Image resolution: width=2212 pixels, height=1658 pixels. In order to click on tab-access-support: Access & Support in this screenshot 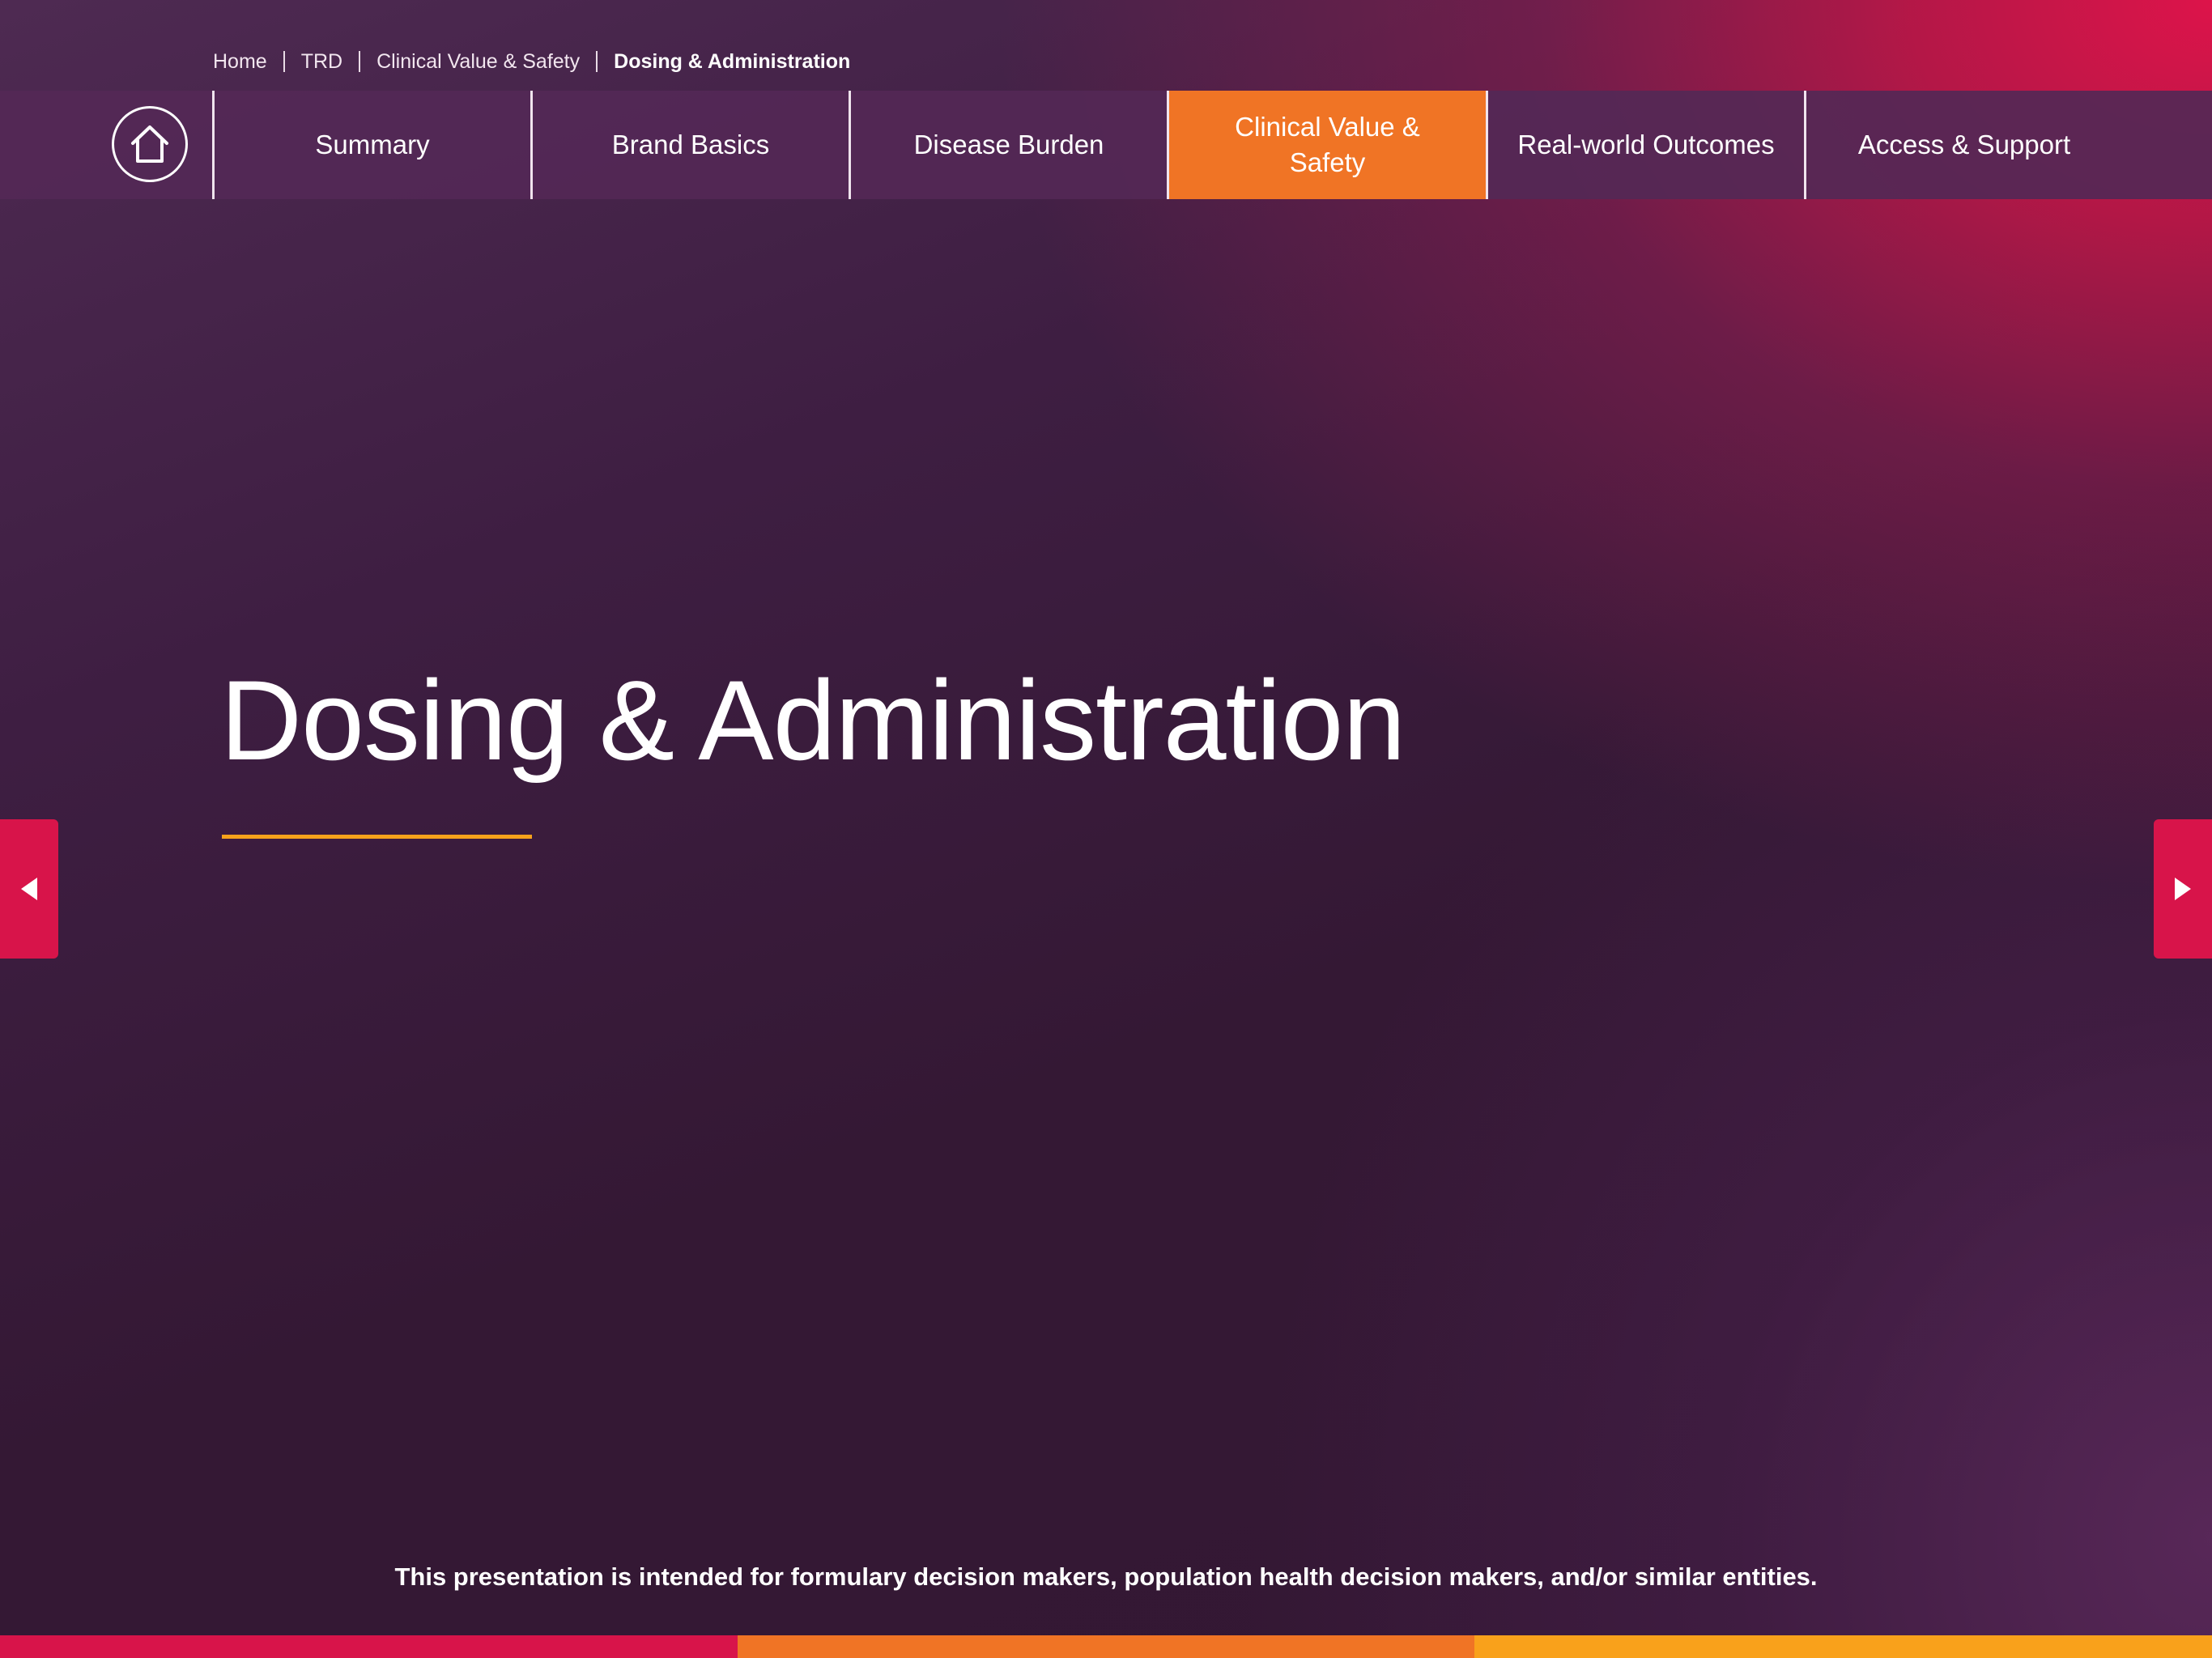, I will do `click(1964, 145)`.